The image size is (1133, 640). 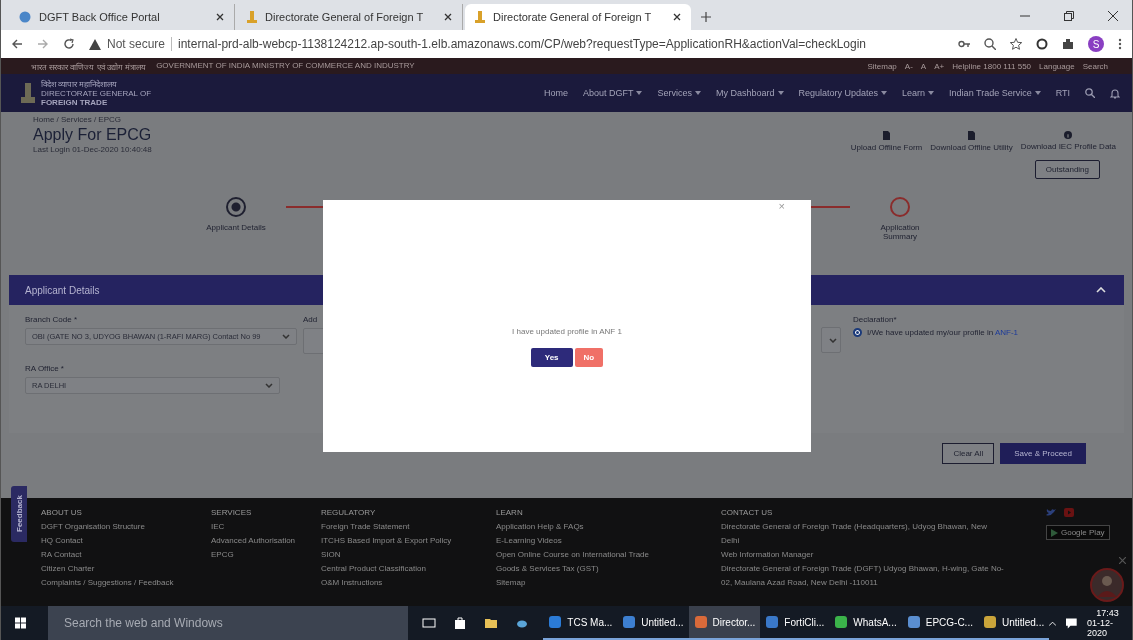 I want to click on avatar-icon, so click(x=1107, y=585).